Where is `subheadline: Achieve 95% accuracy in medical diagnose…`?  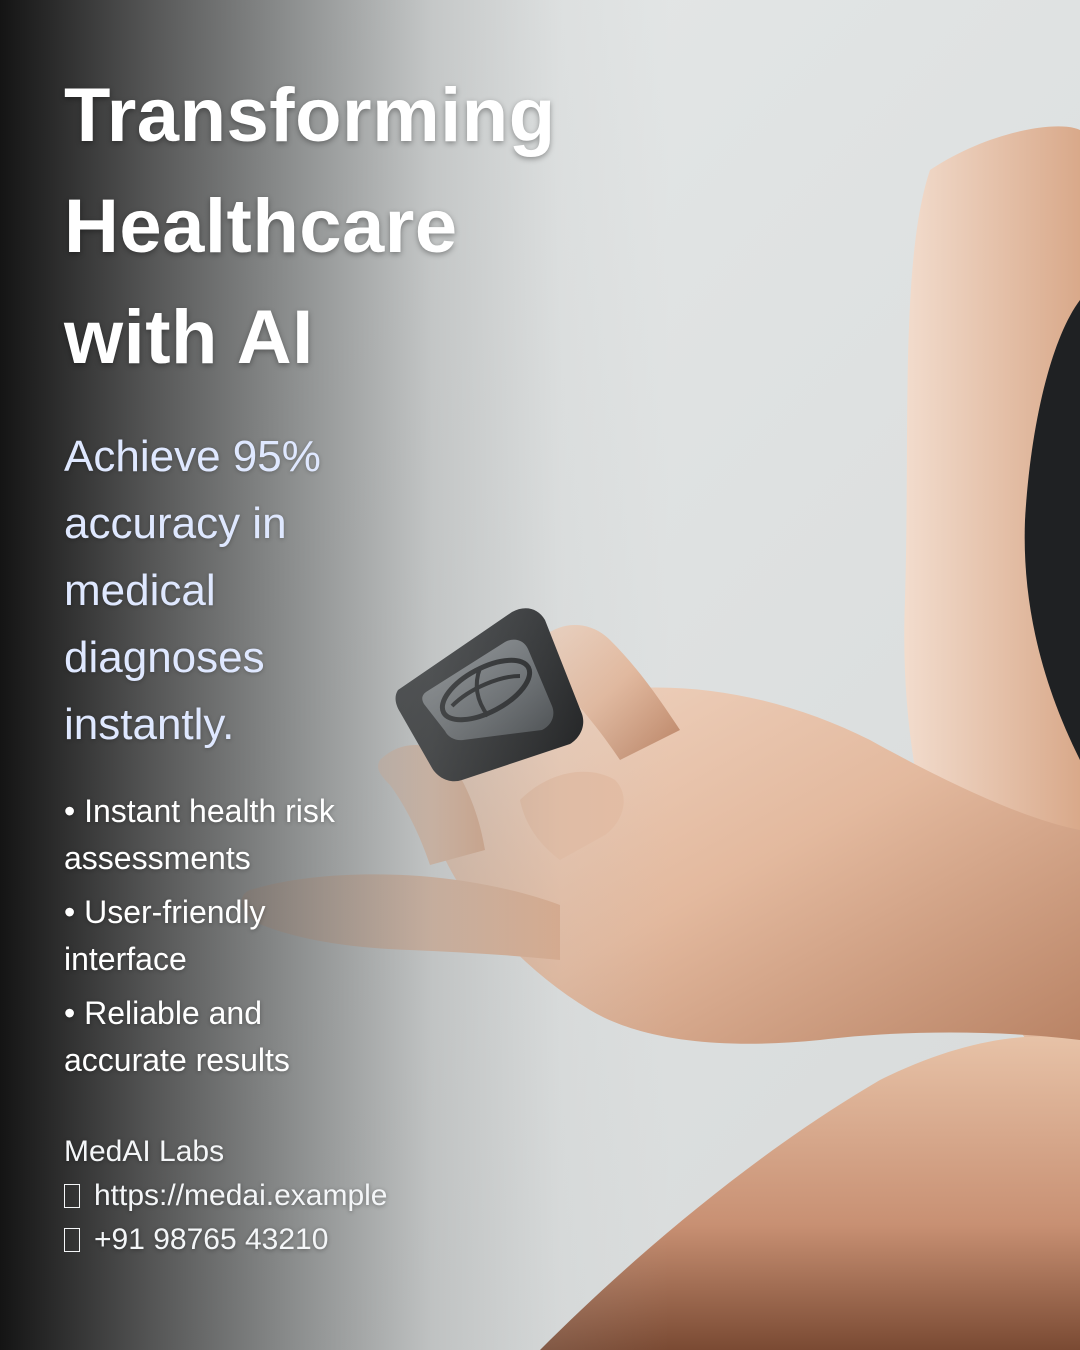 subheadline: Achieve 95% accuracy in medical diagnose… is located at coordinates (364, 590).